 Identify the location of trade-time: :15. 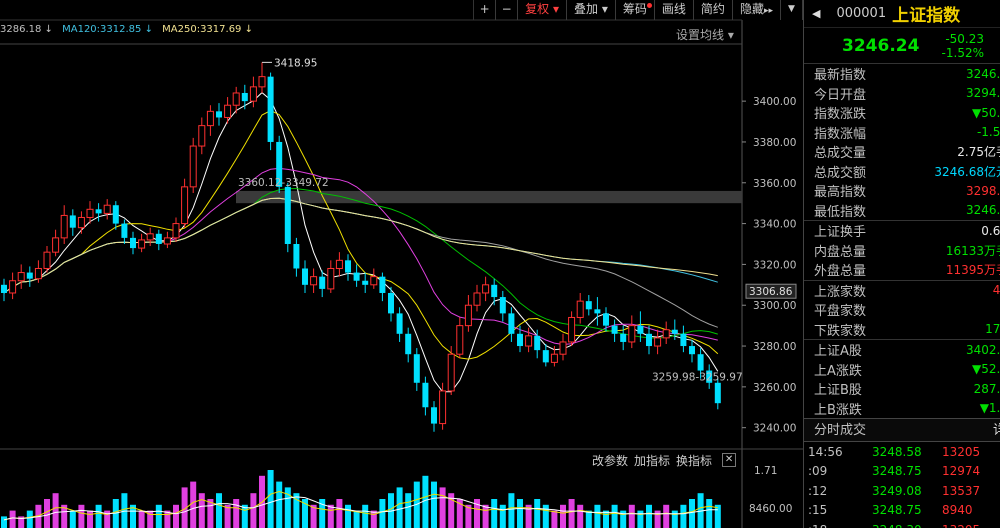
(818, 510).